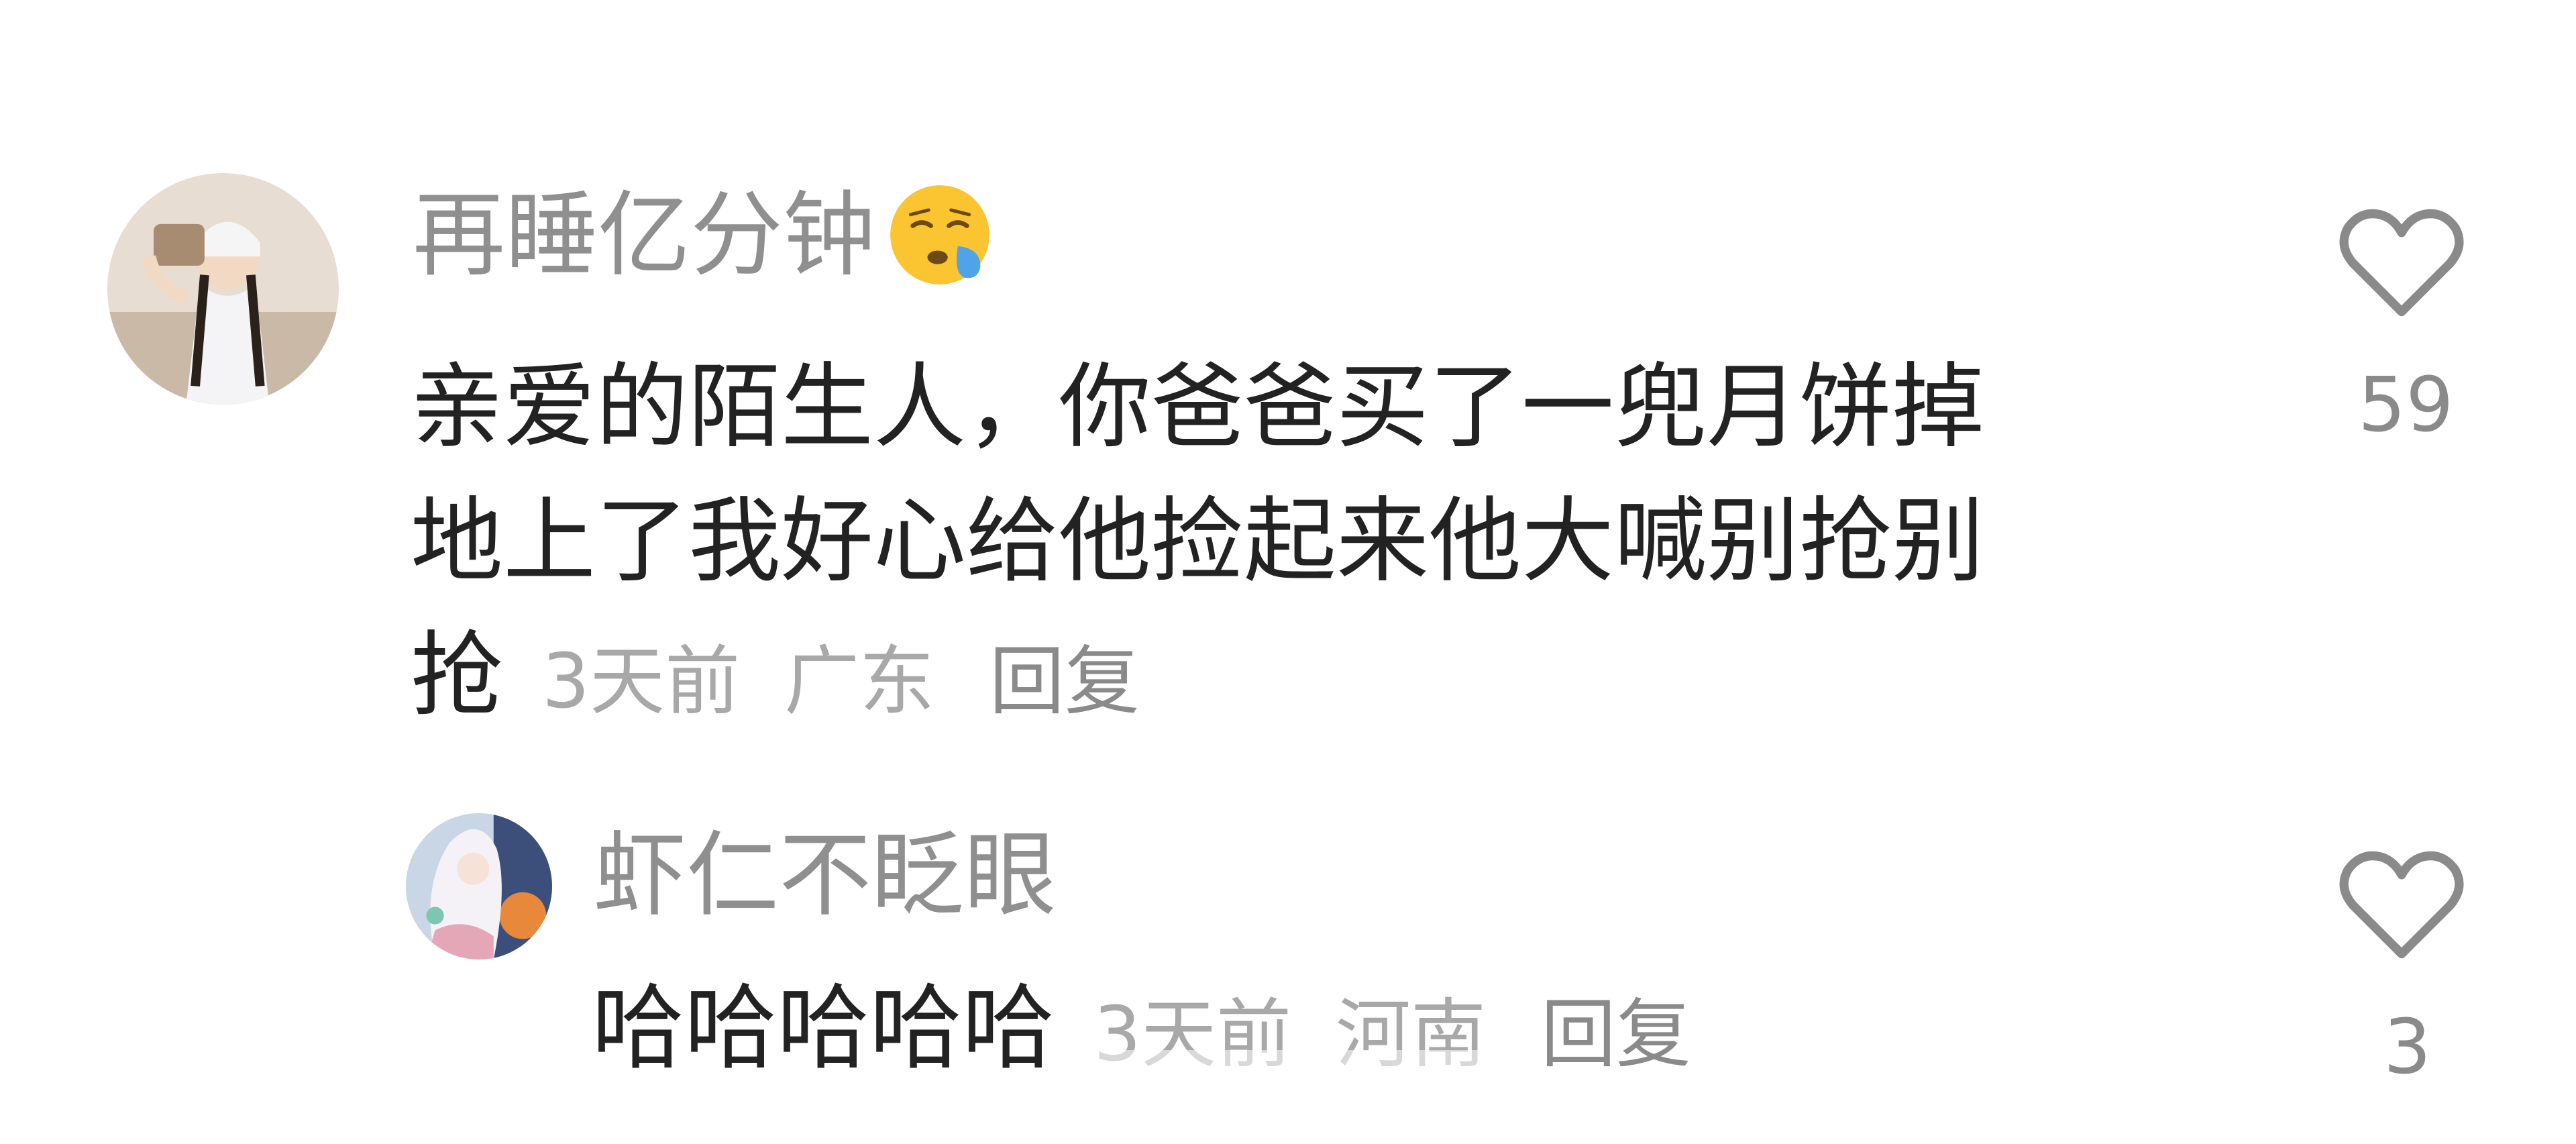 This screenshot has width=2576, height=1144. I want to click on sleeping-face-emoji-icon, so click(939, 235).